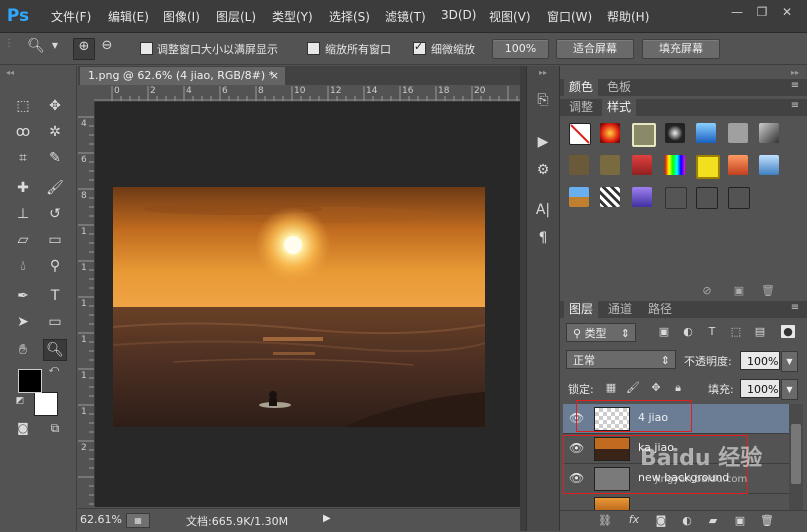  What do you see at coordinates (601, 332) in the screenshot?
I see `layer-filter-kind: ⚲ 类型 ⇕` at bounding box center [601, 332].